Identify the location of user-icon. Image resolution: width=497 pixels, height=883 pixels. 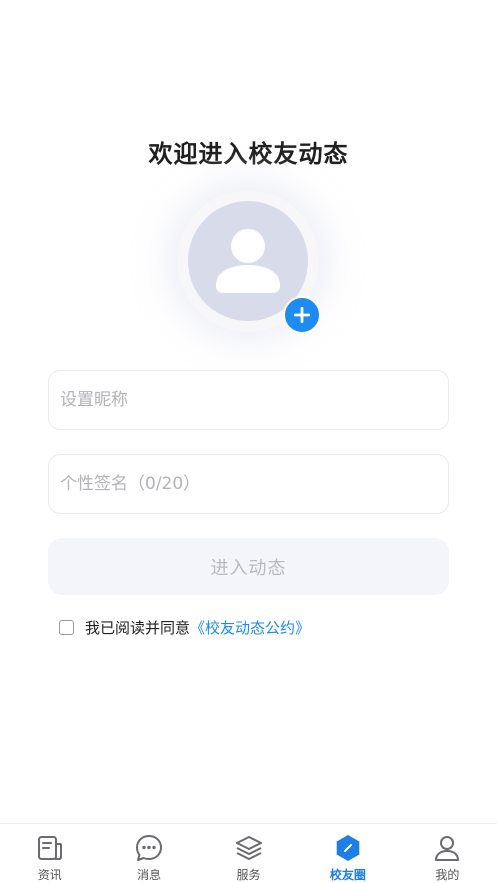
(447, 848).